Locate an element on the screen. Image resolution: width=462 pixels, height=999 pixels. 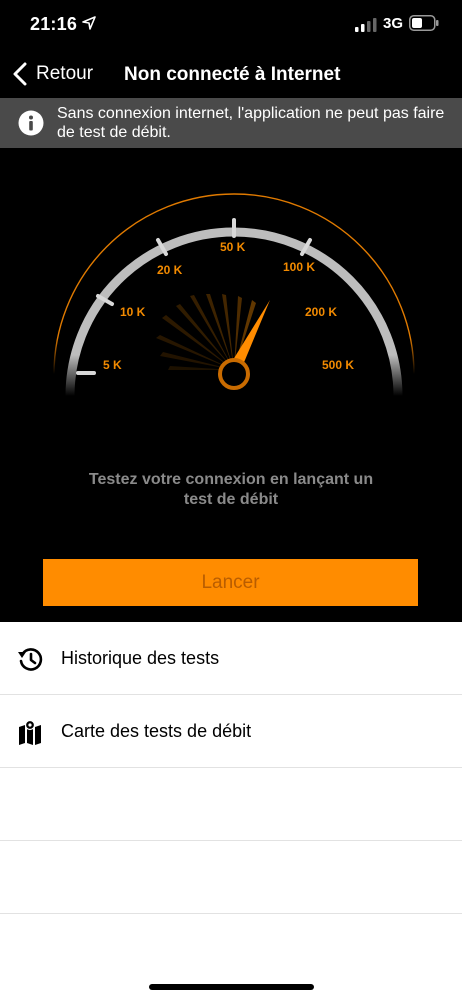
status-time: 21:16 is located at coordinates (54, 24).